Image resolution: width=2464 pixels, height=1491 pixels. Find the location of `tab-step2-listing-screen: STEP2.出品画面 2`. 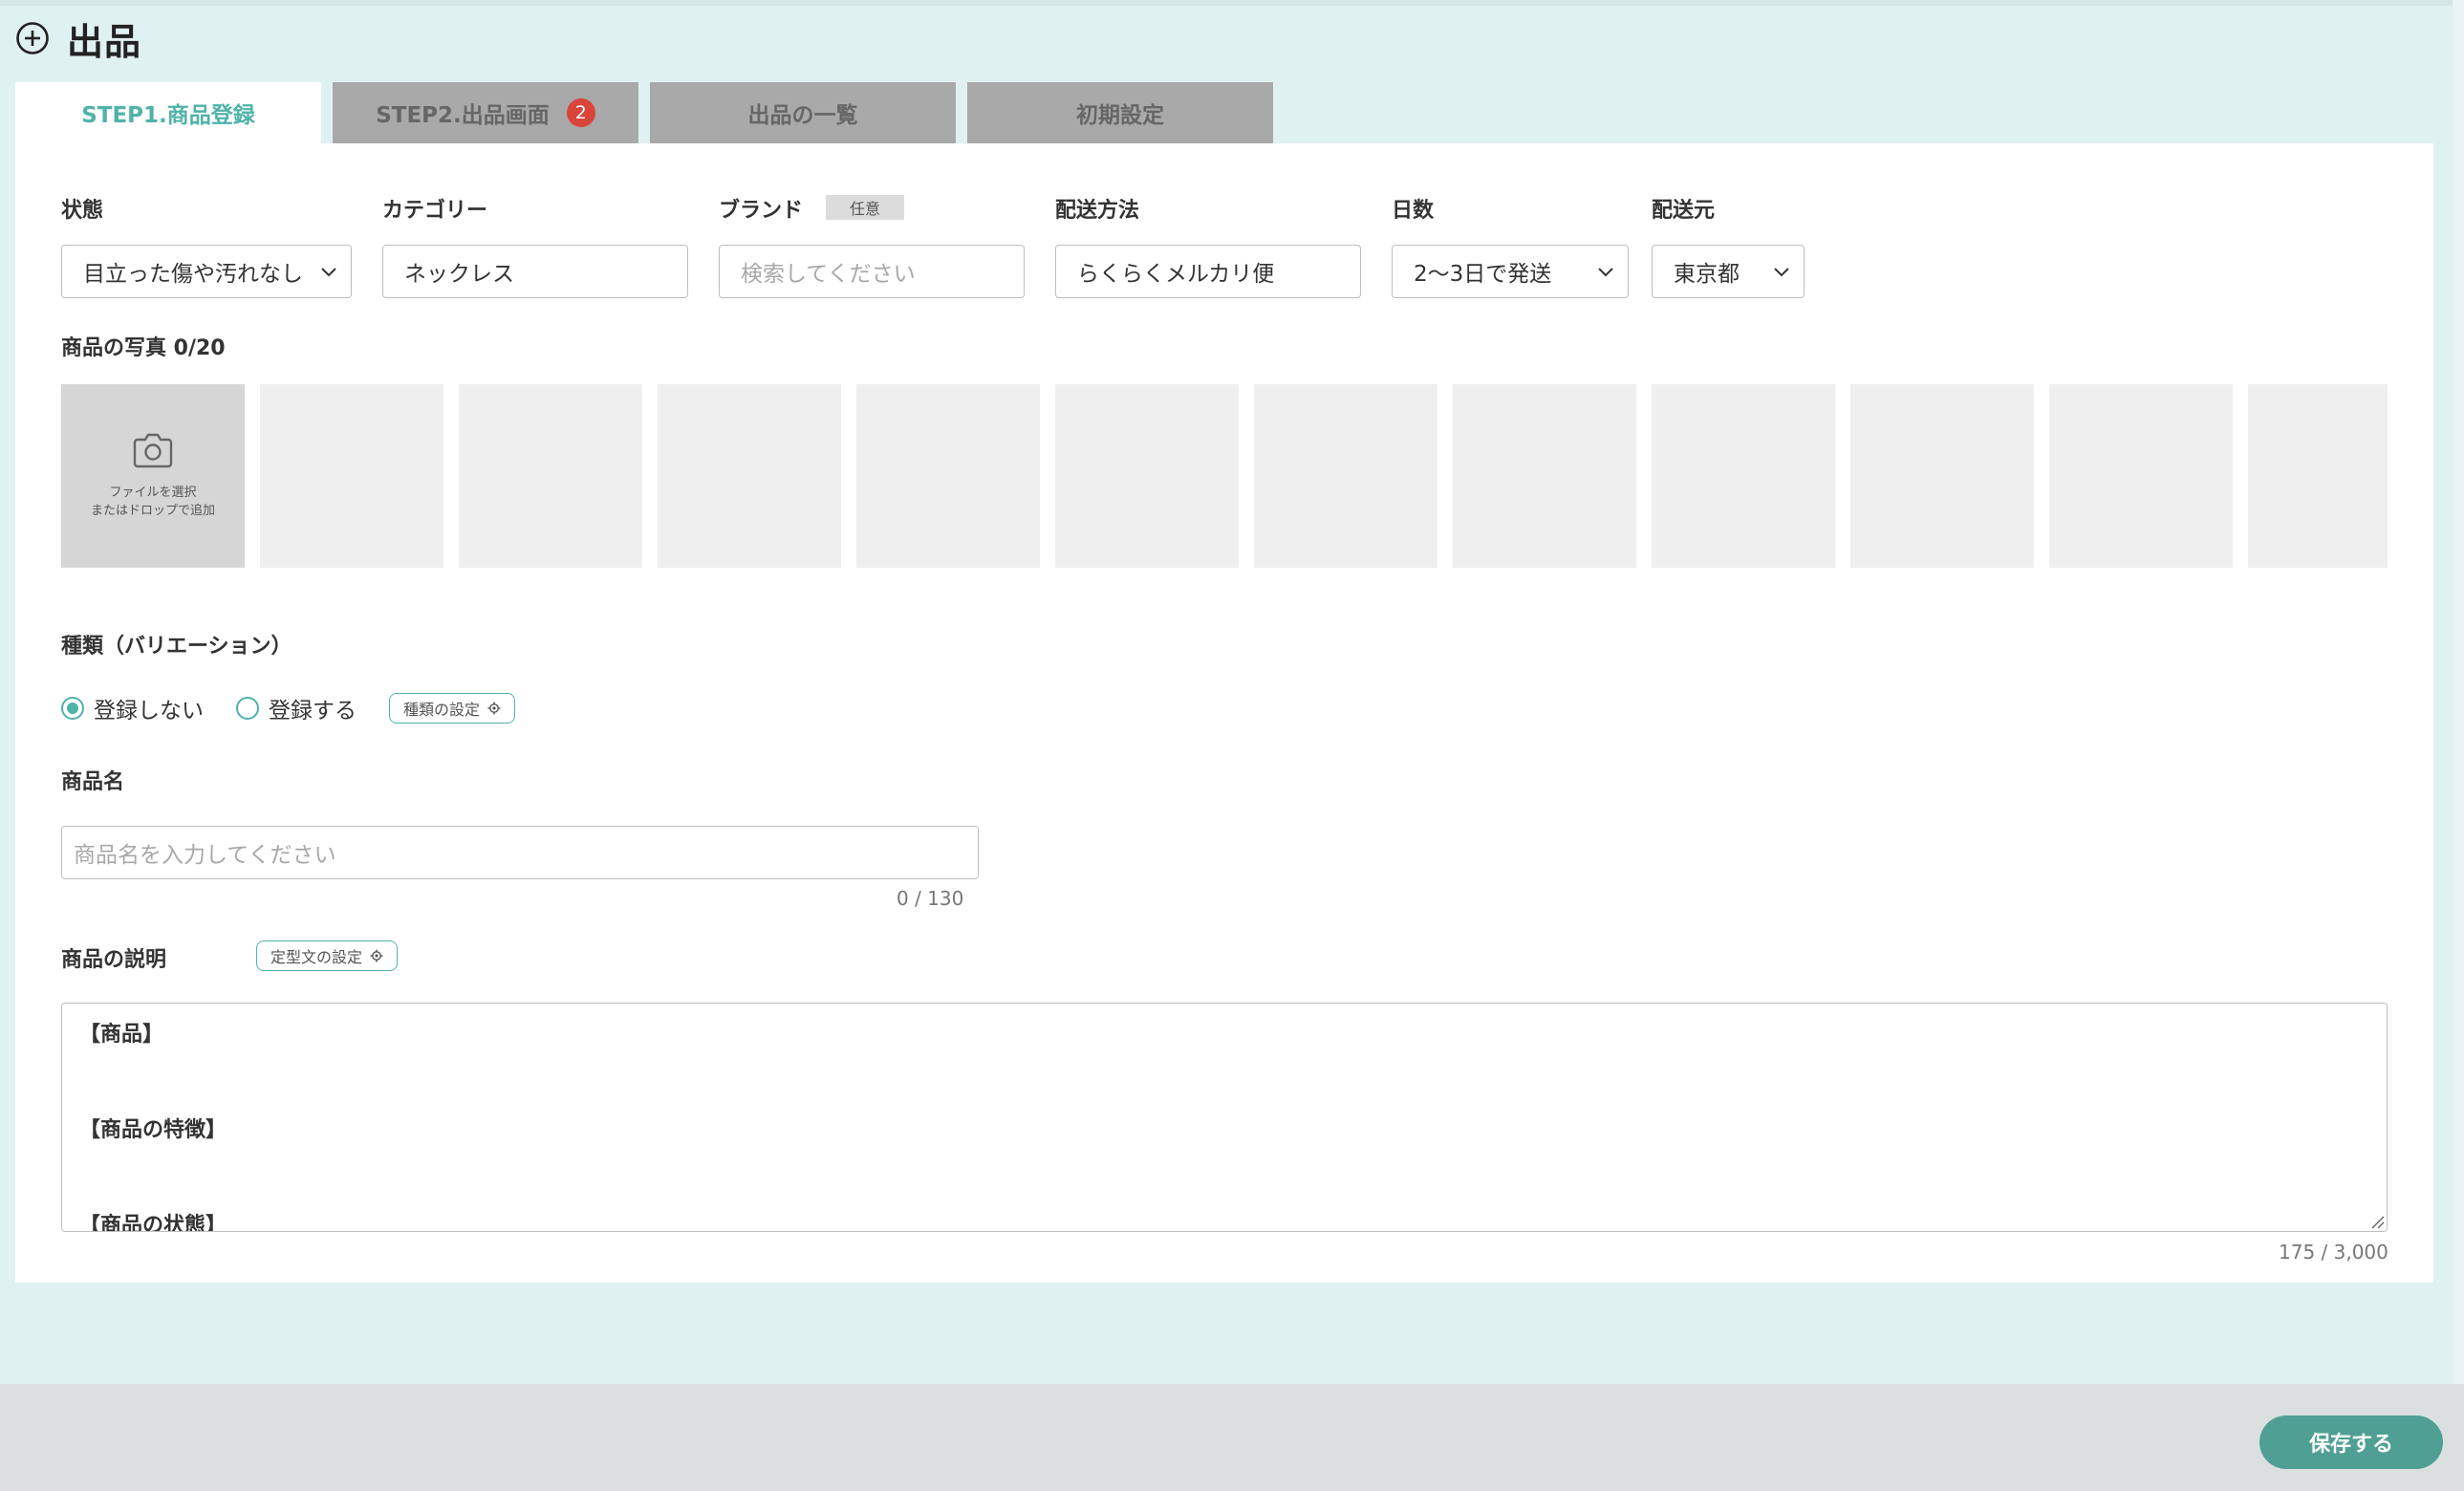

tab-step2-listing-screen: STEP2.出品画面 2 is located at coordinates (485, 112).